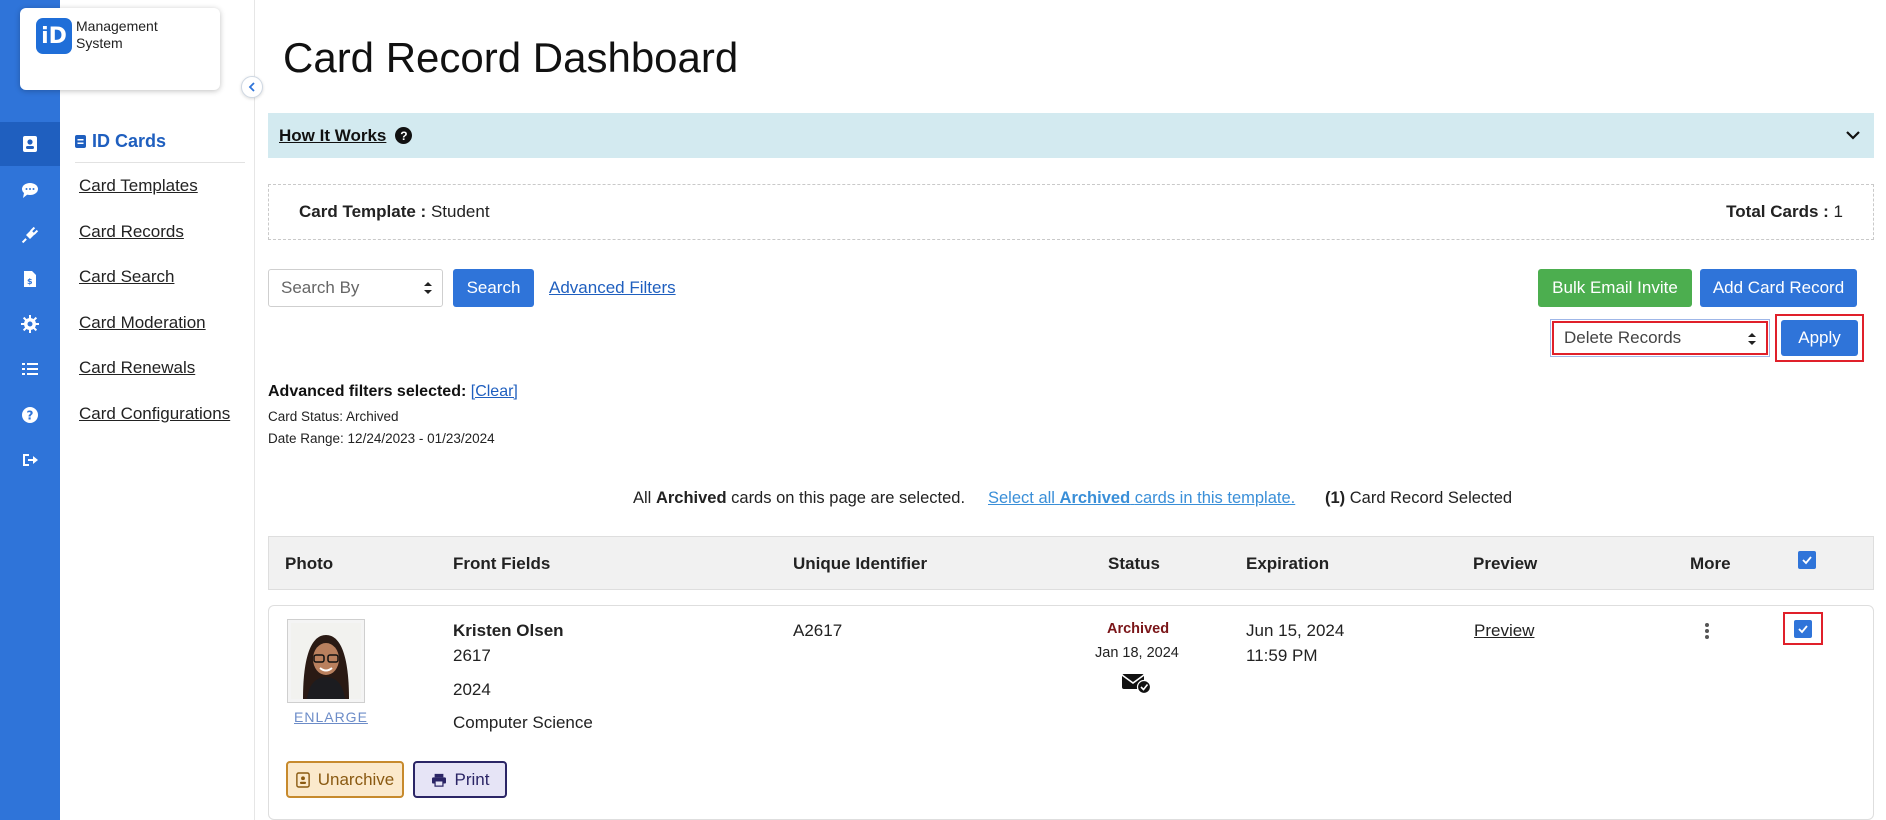  I want to click on print-button: Print, so click(460, 779).